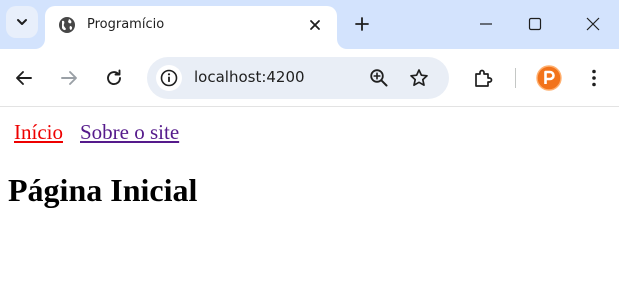 The height and width of the screenshot is (287, 619). What do you see at coordinates (67, 25) in the screenshot?
I see `globe-icon` at bounding box center [67, 25].